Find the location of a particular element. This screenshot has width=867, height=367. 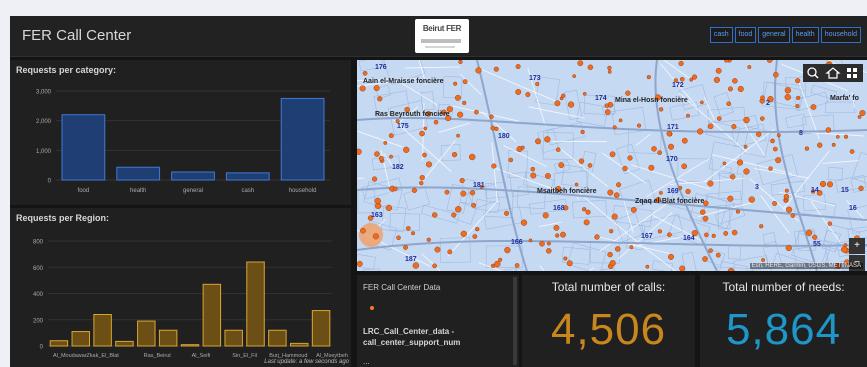

filter-cash-button: cash is located at coordinates (721, 35).